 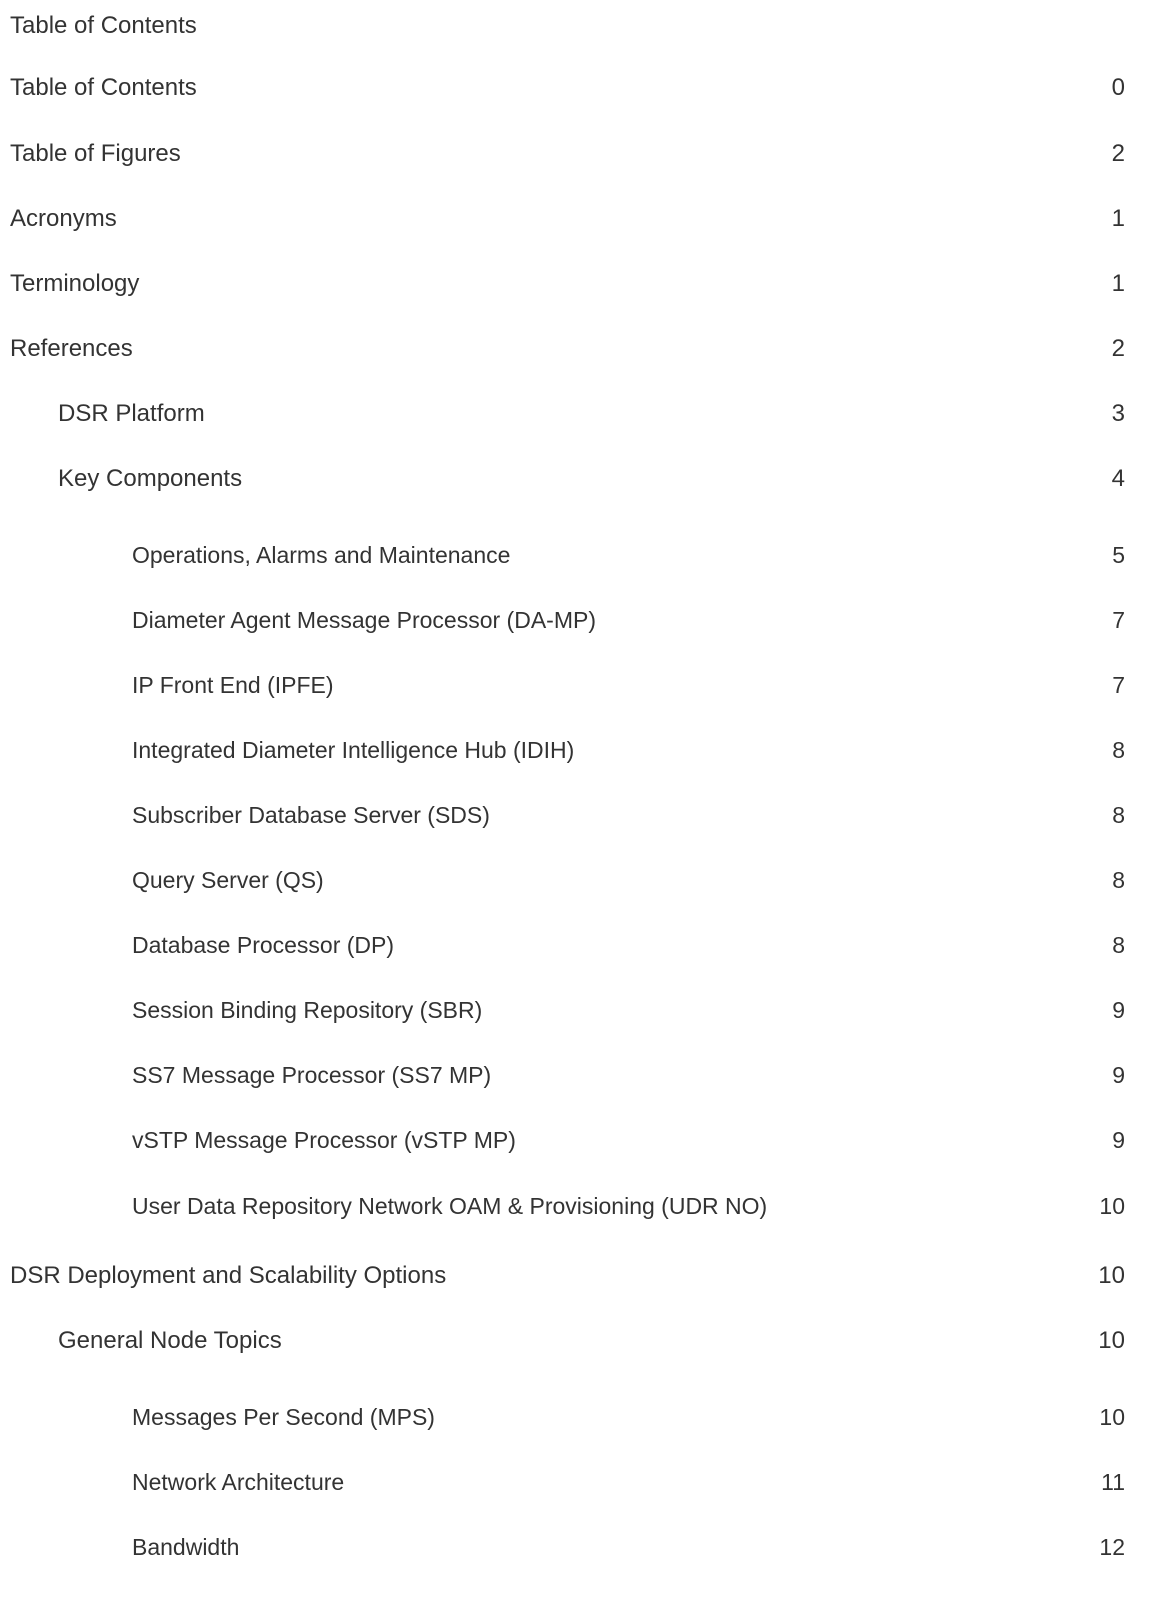 What do you see at coordinates (584, 555) in the screenshot?
I see `toc-entry-operations-alarms-maintenance: Operations, Alarms and Maintenance 5` at bounding box center [584, 555].